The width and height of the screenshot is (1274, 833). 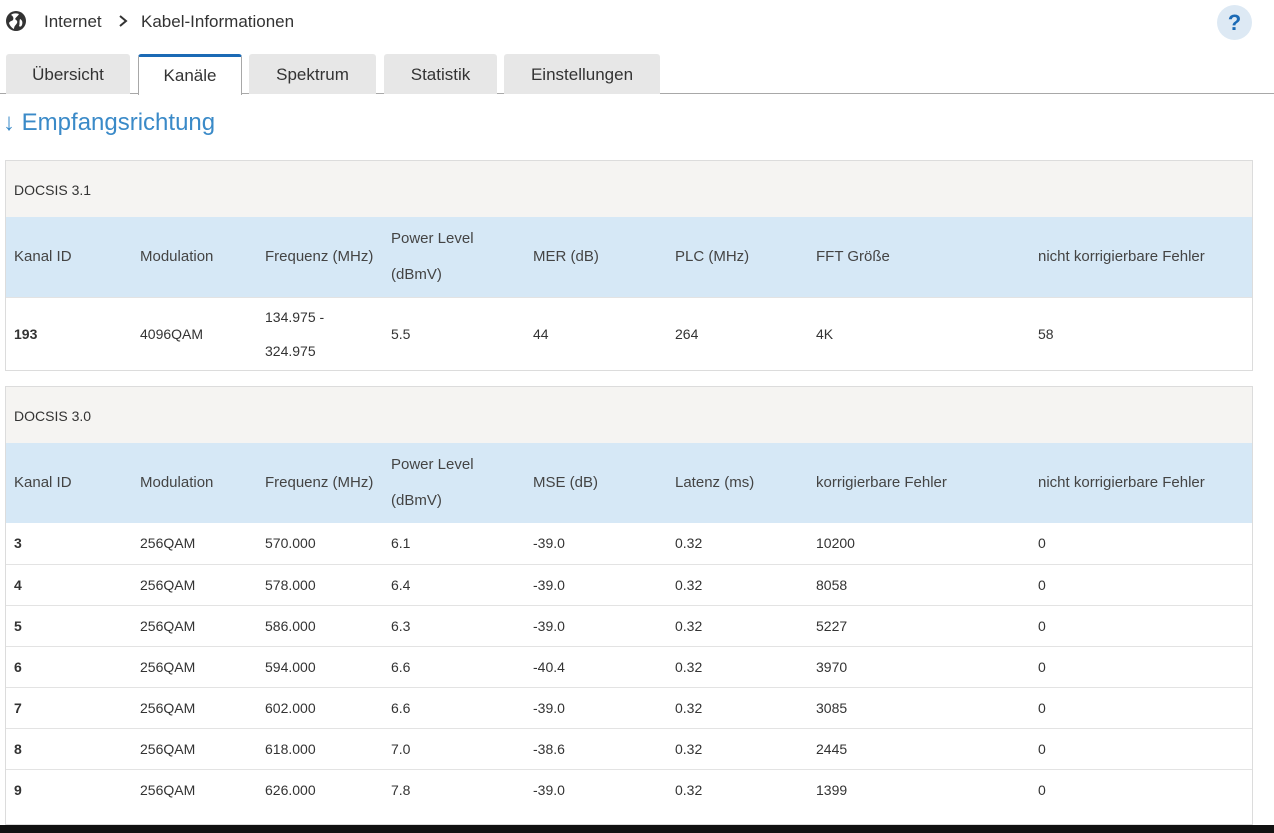 I want to click on cell-korrigierbare-fehler: 2445, so click(x=832, y=749).